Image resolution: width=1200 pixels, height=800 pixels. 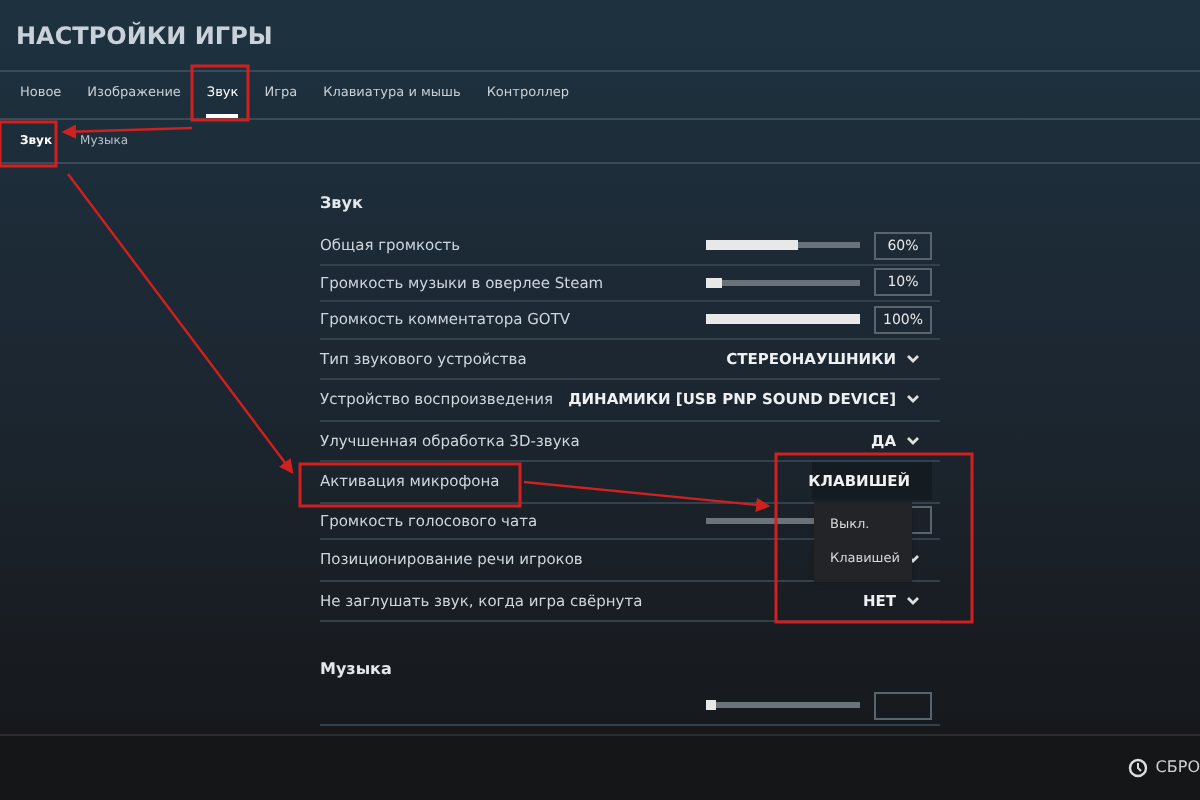 I want to click on section-title: Музыка, so click(x=356, y=670).